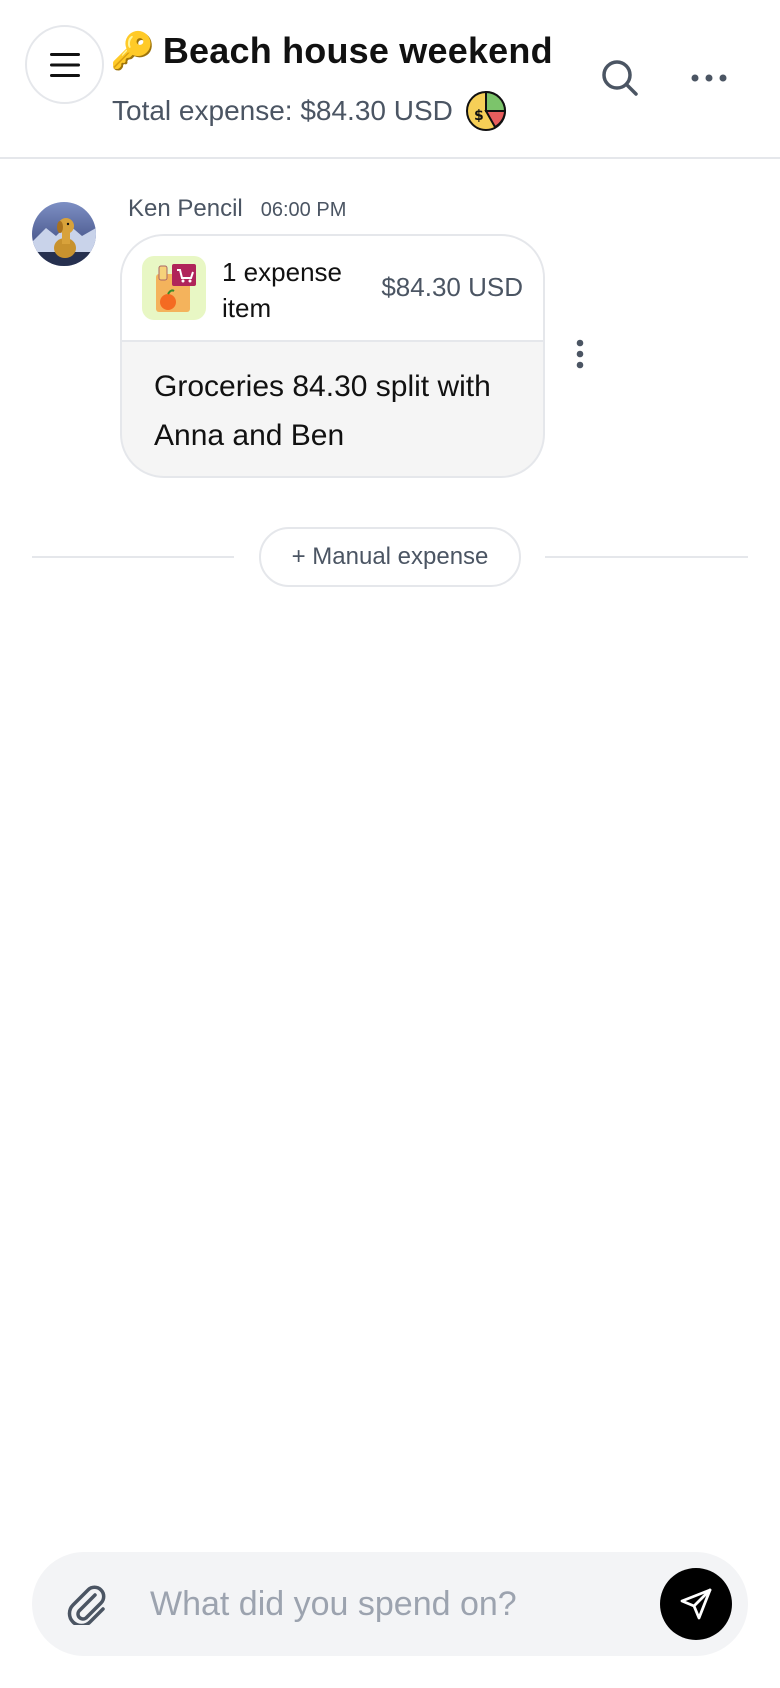 The height and width of the screenshot is (1688, 780). I want to click on more-horizontal-icon, so click(709, 78).